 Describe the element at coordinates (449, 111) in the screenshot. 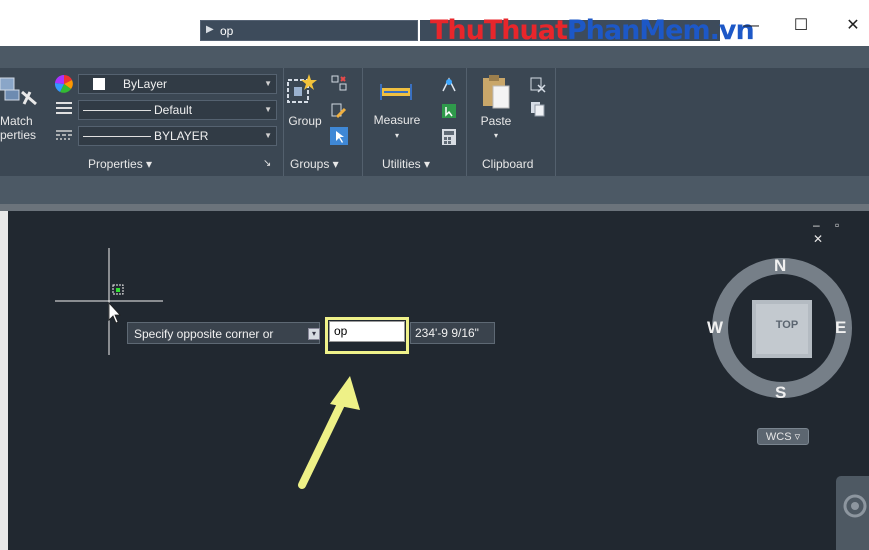

I see `quick-select-icon` at that location.